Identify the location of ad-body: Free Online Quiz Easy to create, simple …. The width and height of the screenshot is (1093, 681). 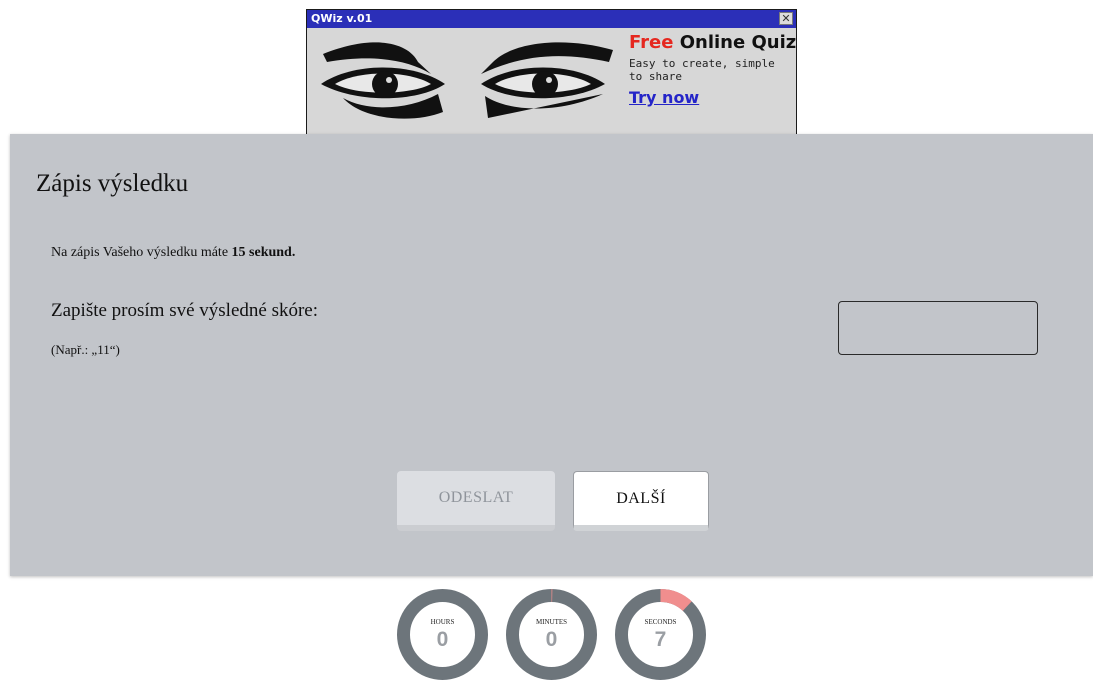
(551, 81).